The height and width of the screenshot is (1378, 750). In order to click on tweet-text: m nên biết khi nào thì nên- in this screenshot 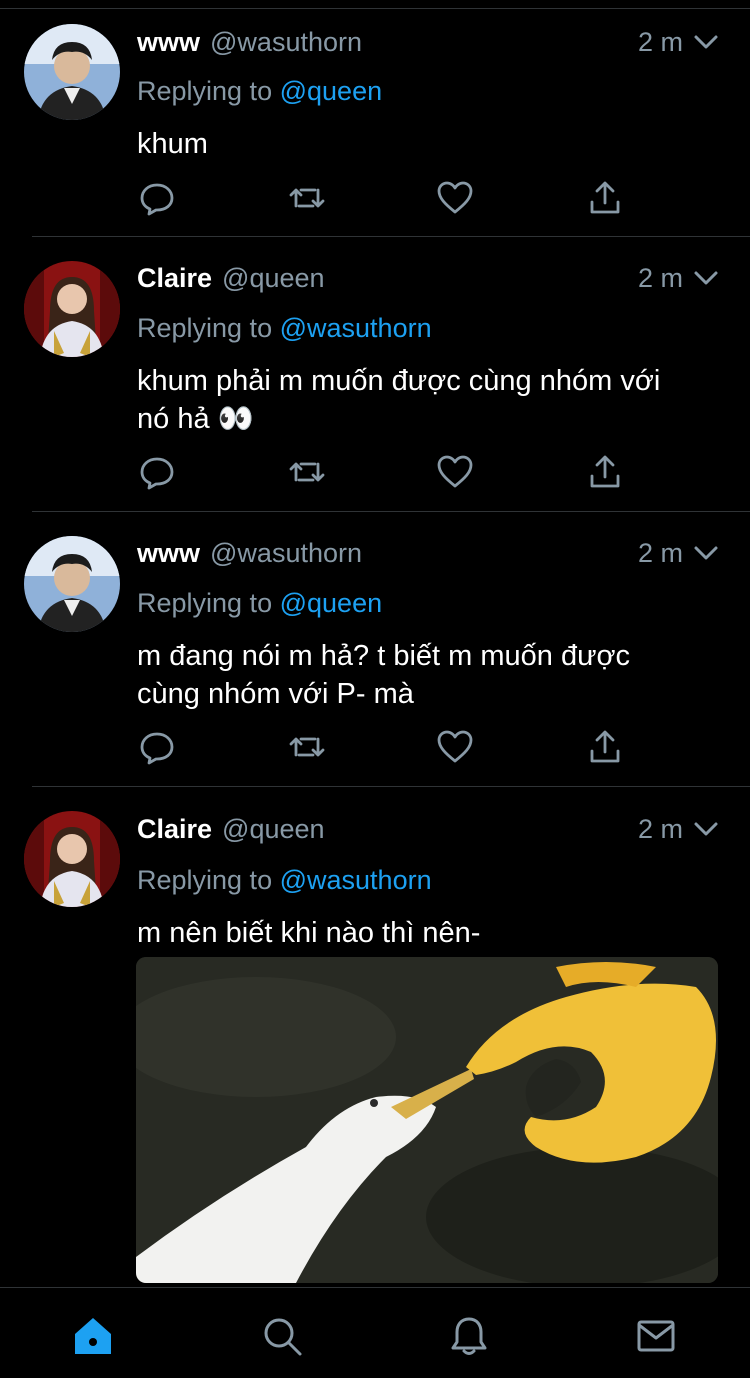, I will do `click(309, 933)`.